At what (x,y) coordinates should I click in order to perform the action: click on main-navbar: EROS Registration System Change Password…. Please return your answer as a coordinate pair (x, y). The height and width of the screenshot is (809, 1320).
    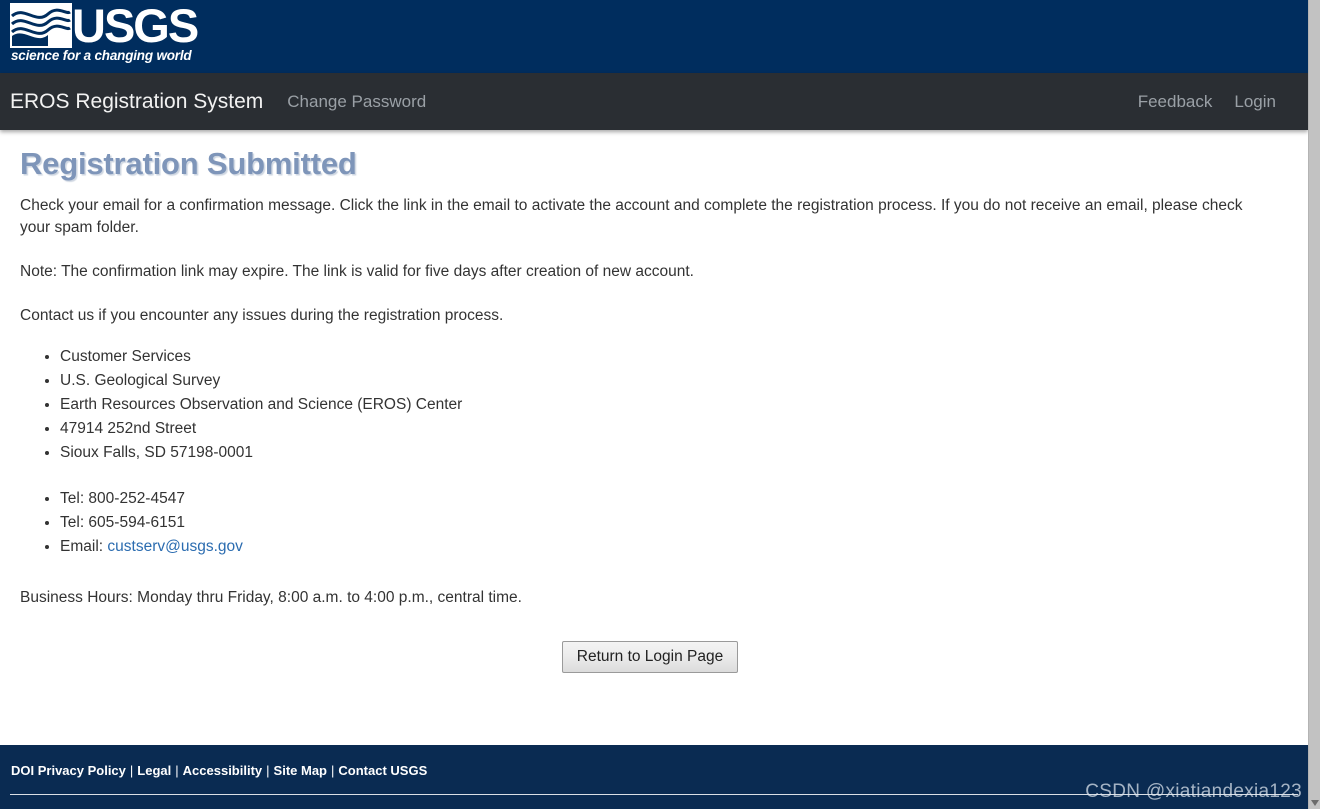
    Looking at the image, I should click on (654, 101).